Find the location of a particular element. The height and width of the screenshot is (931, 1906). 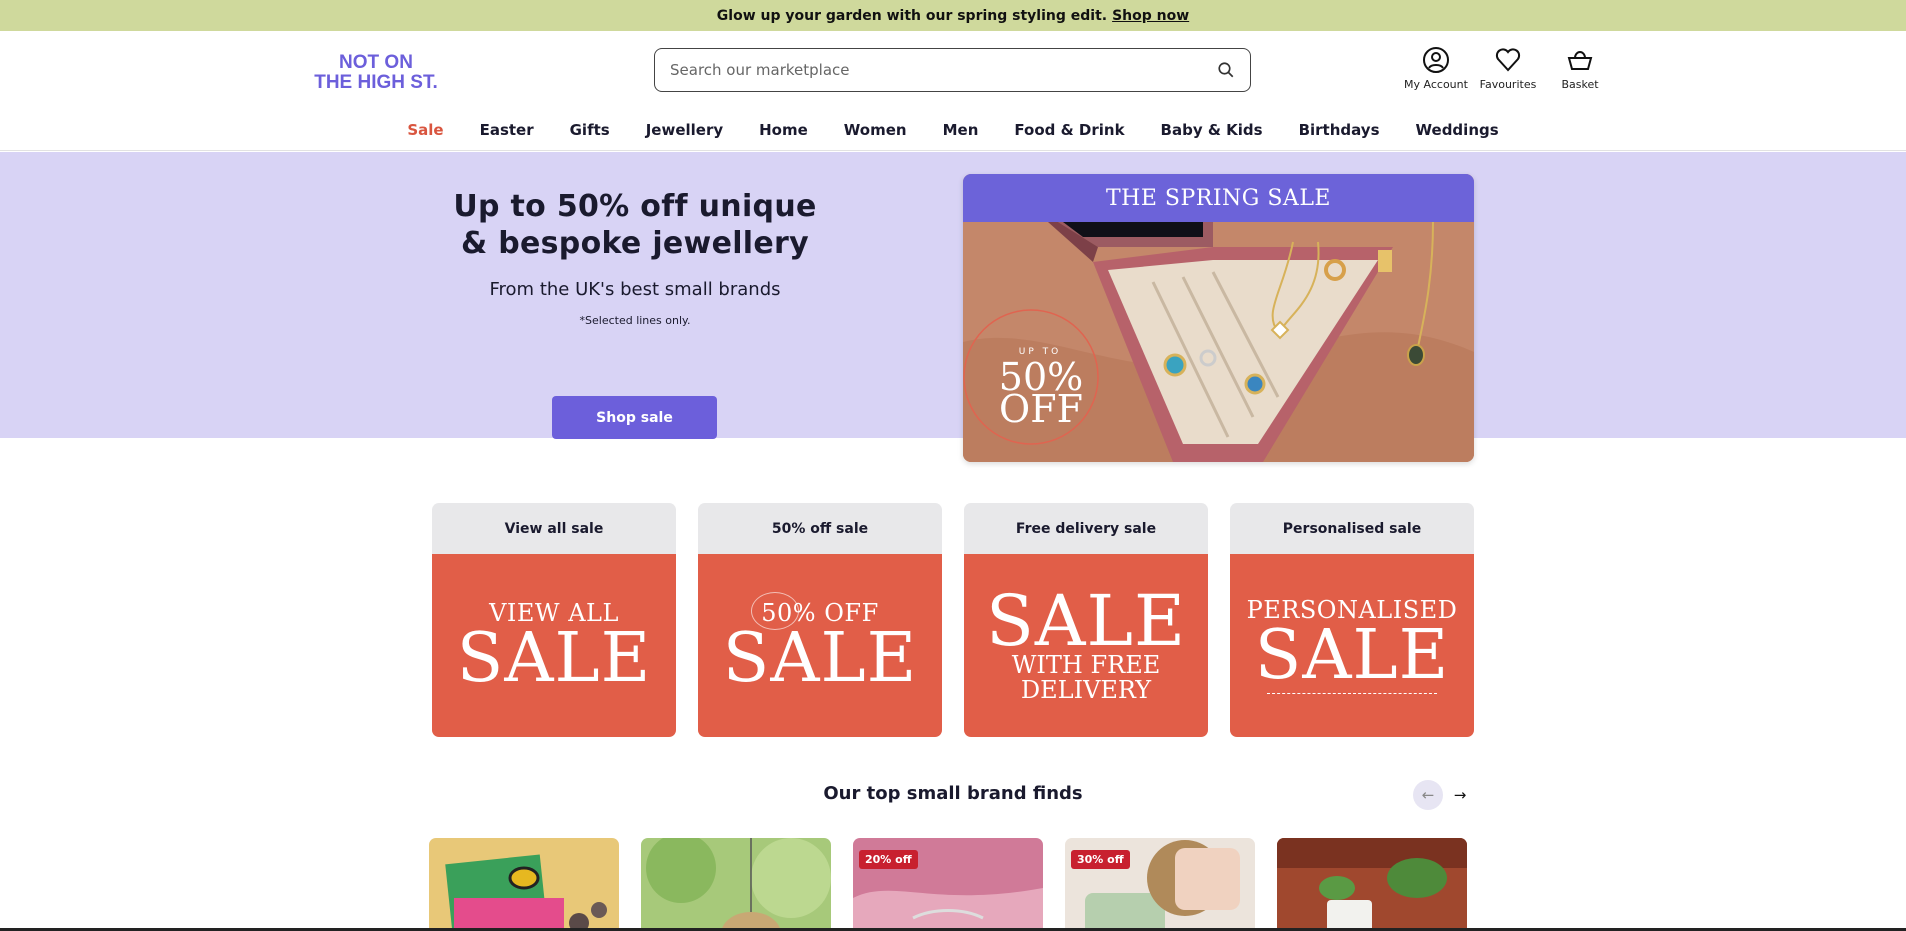

hero-subheading: From the UK's best small brands is located at coordinates (635, 289).